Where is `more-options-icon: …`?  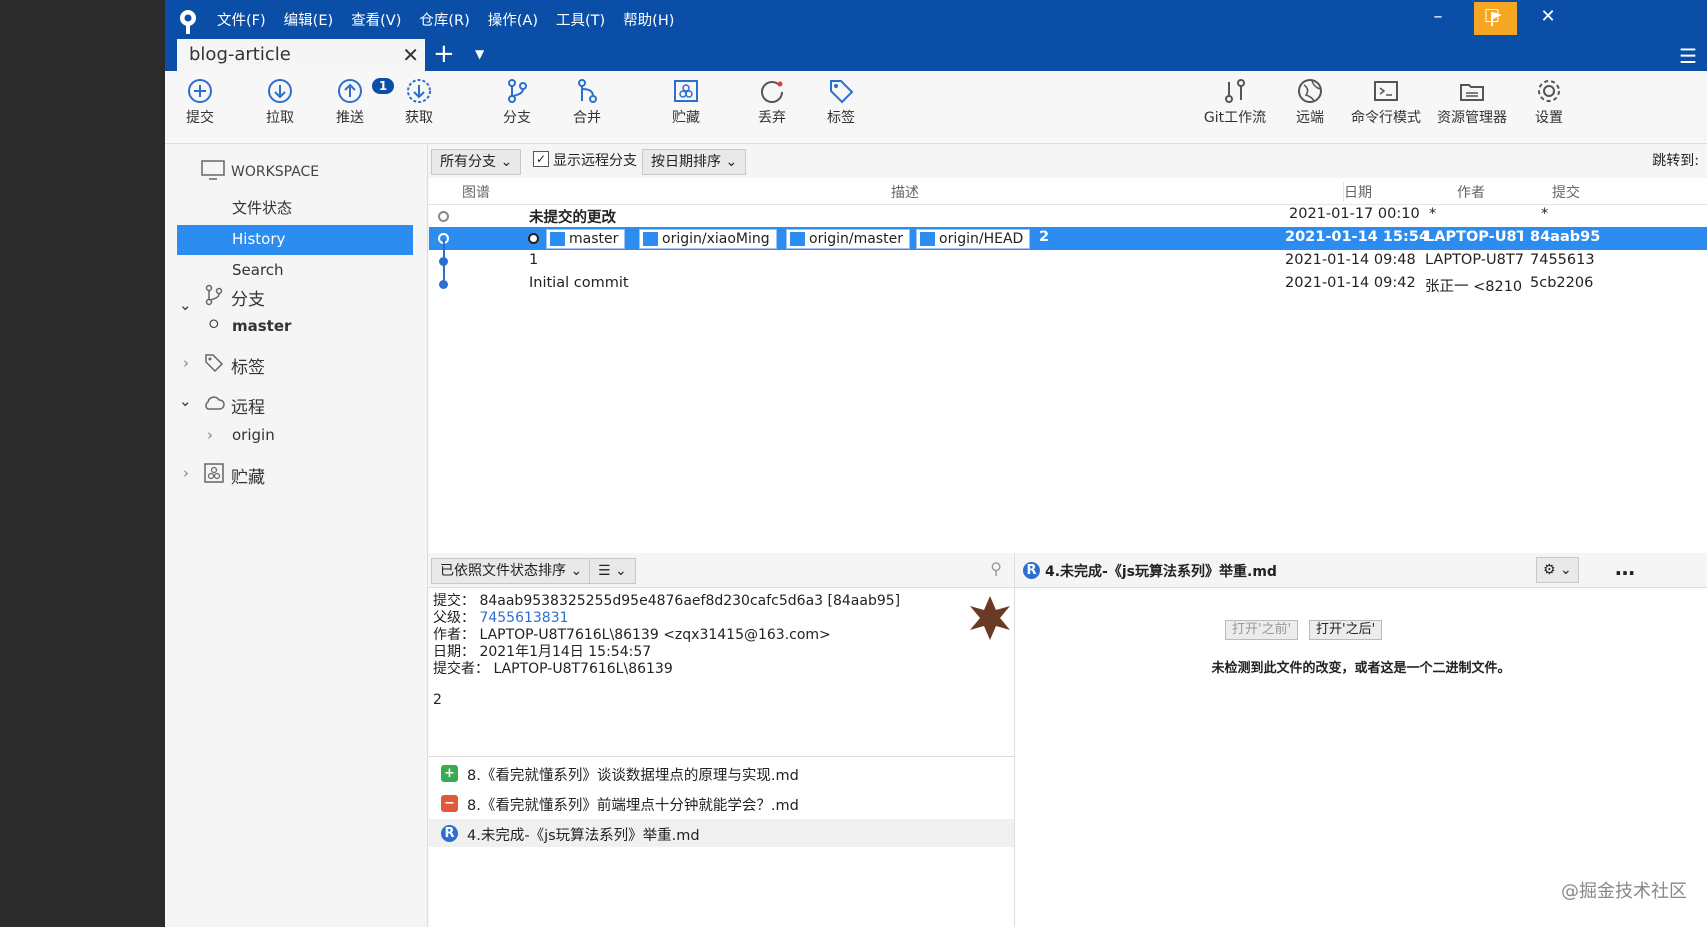
more-options-icon: … is located at coordinates (1625, 568).